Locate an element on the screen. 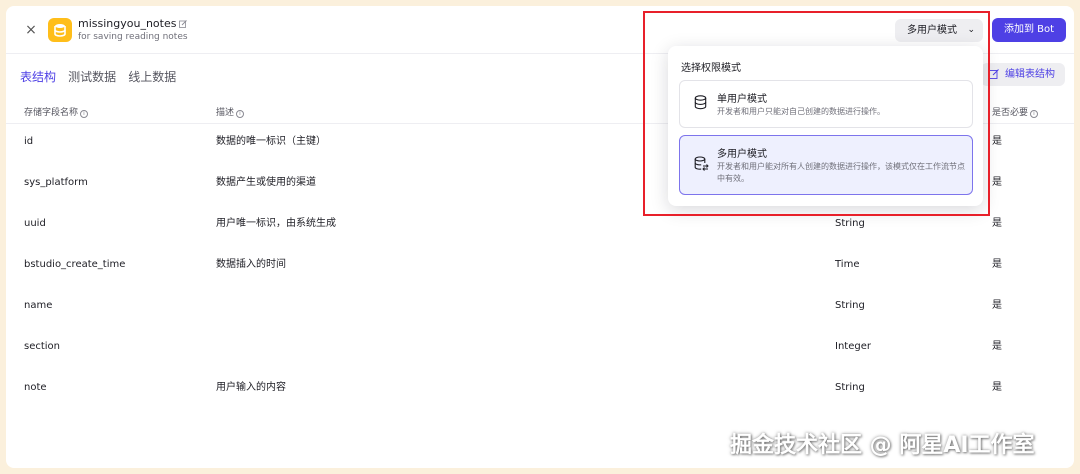 Image resolution: width=1080 pixels, height=474 pixels. watermark: 掘金技术社区 @ 阿星AI工作室 is located at coordinates (882, 445).